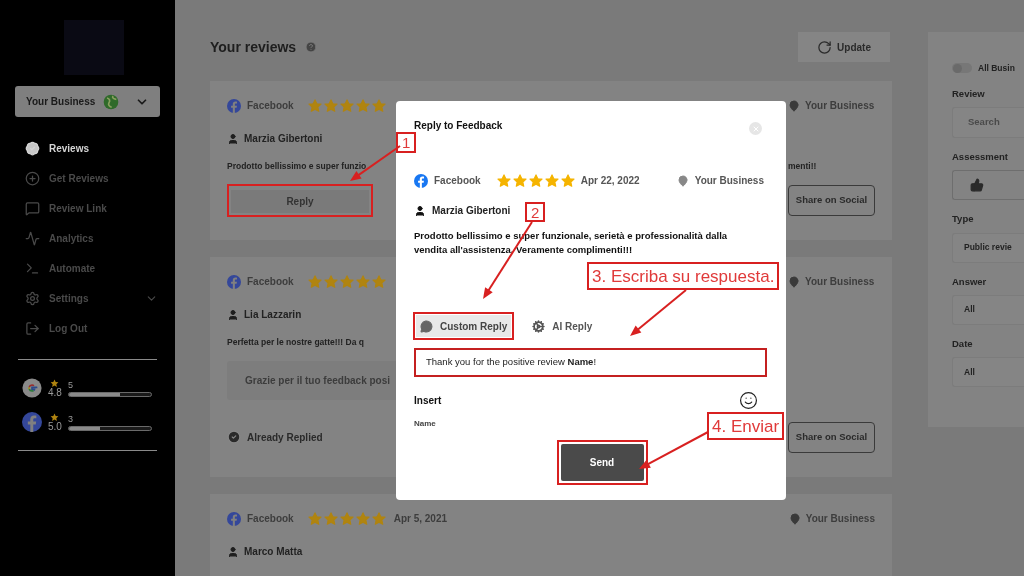 This screenshot has width=1024, height=576. What do you see at coordinates (253, 47) in the screenshot?
I see `page-title: Your reviews` at bounding box center [253, 47].